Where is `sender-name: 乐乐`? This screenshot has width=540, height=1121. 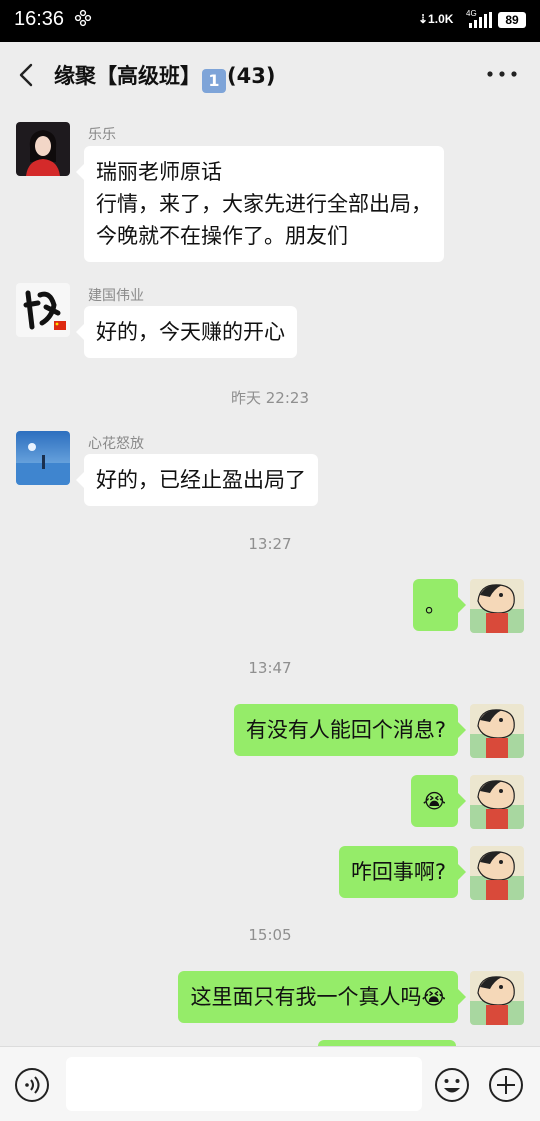 sender-name: 乐乐 is located at coordinates (102, 135).